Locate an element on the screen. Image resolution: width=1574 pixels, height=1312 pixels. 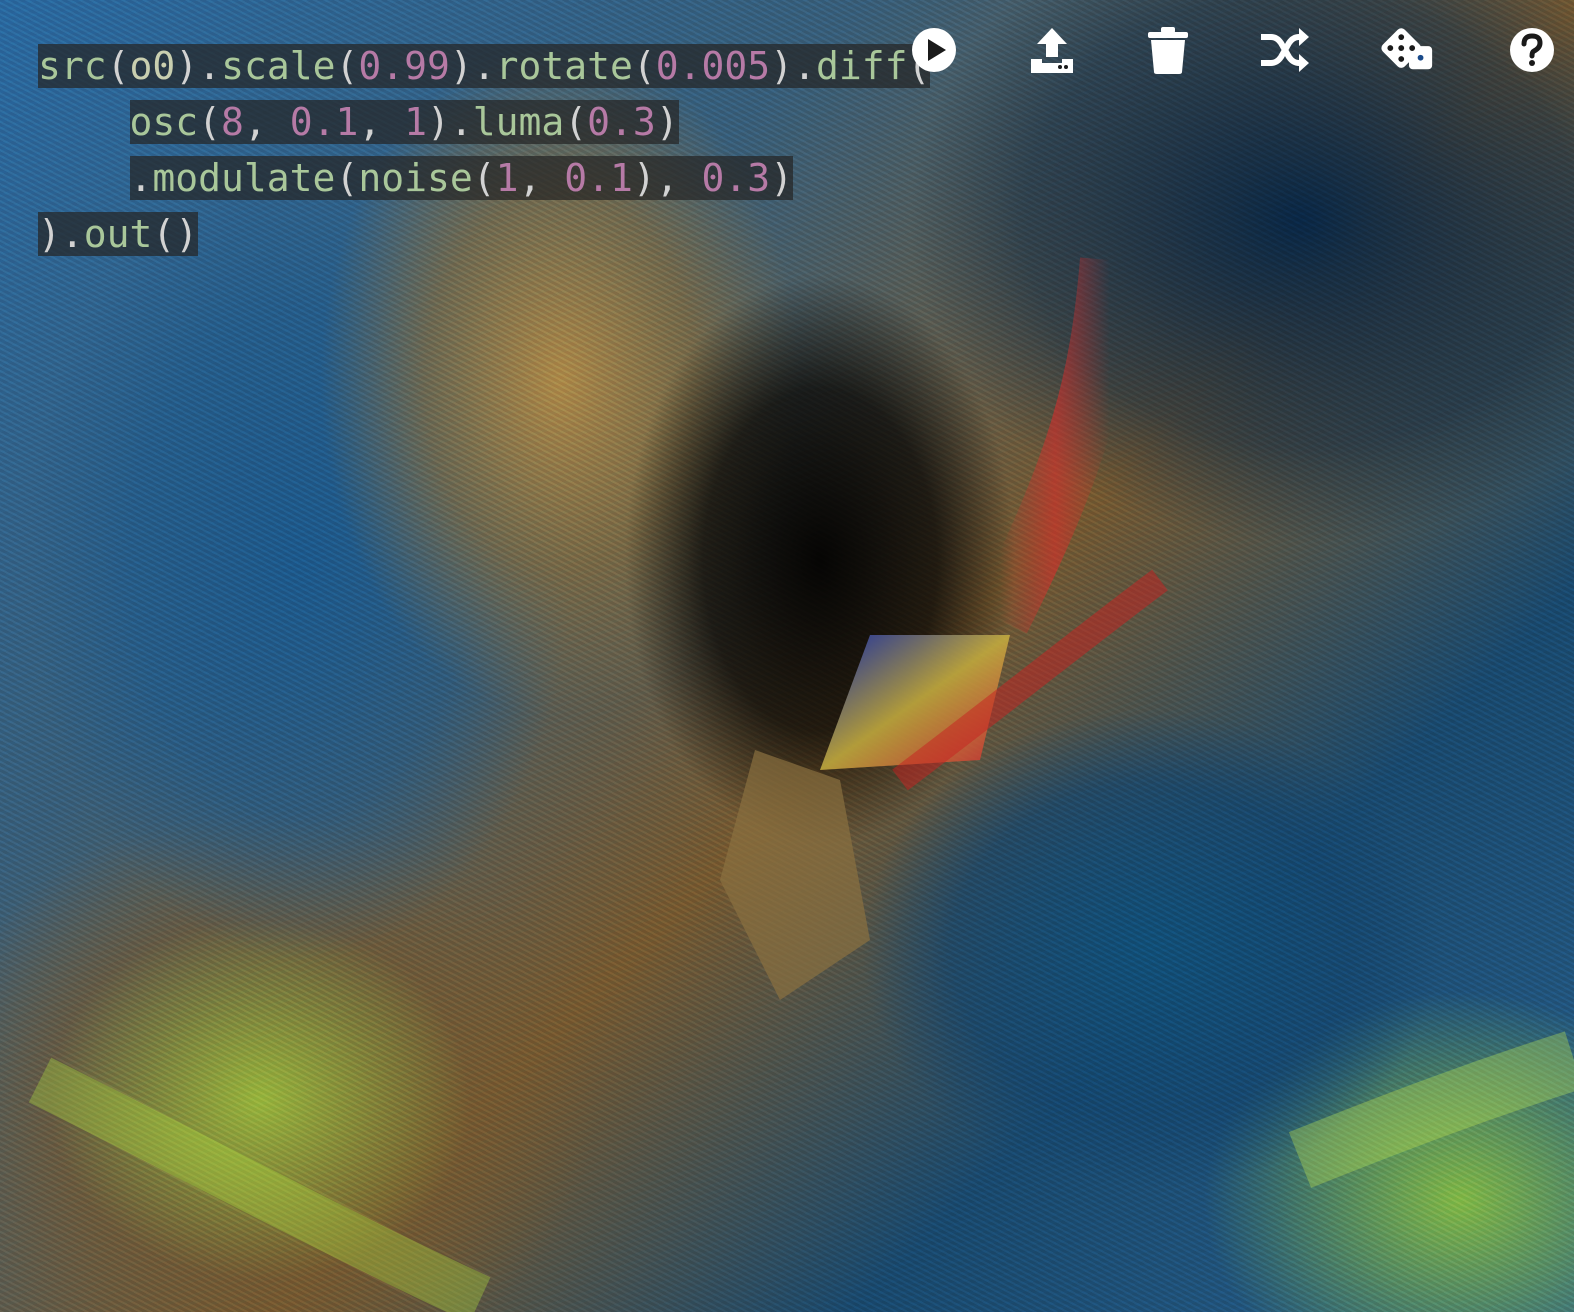
code-token: () is located at coordinates (175, 234).